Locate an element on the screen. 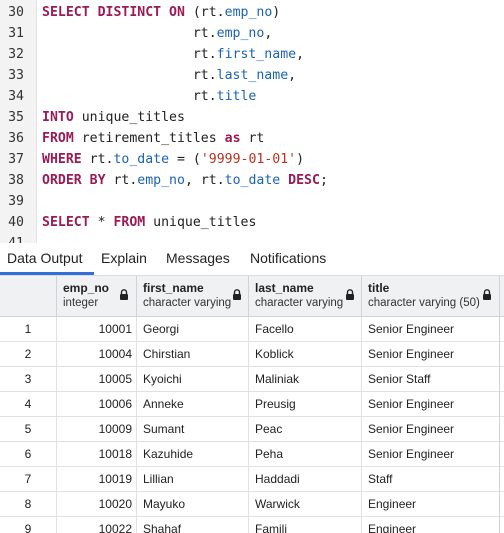  cell-last-name: Preusig is located at coordinates (305, 404).